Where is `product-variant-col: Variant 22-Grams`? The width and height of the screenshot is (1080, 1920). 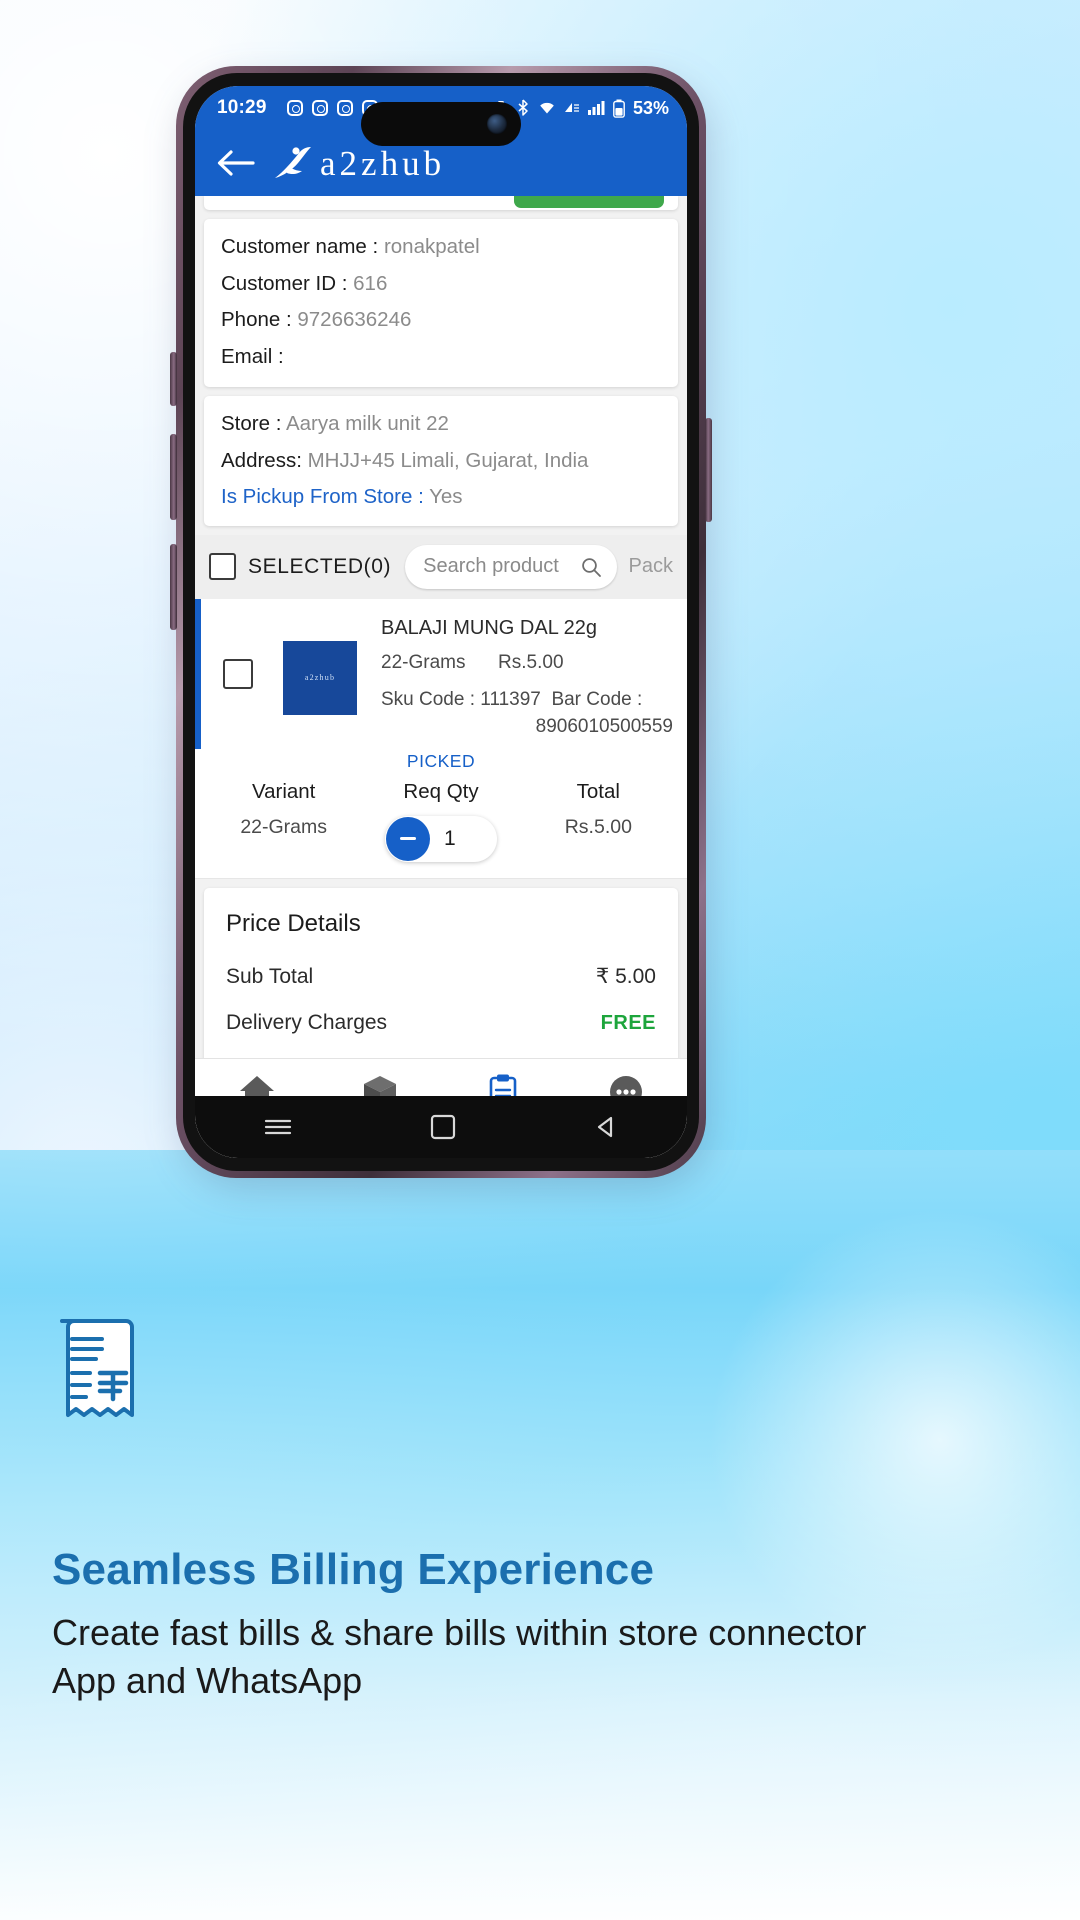
product-variant-col: Variant 22-Grams is located at coordinates (283, 821).